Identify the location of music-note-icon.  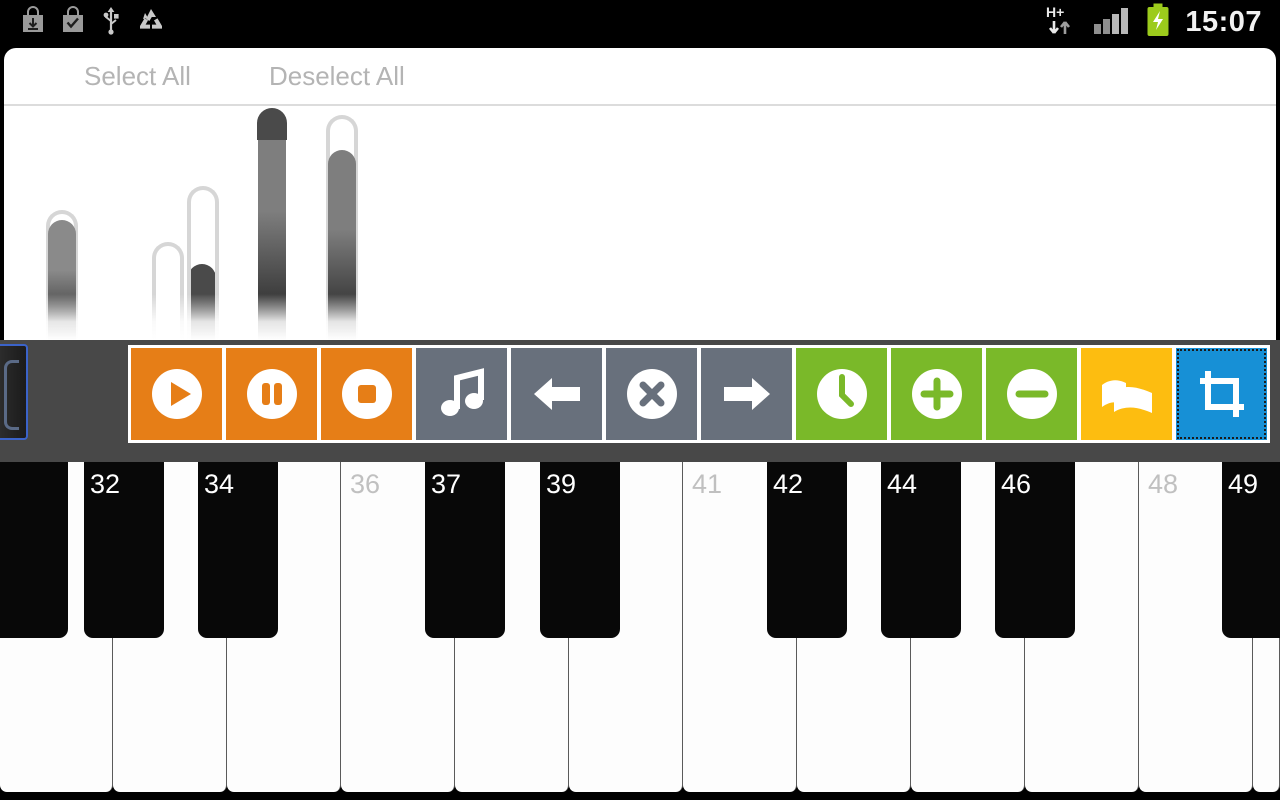
(462, 394).